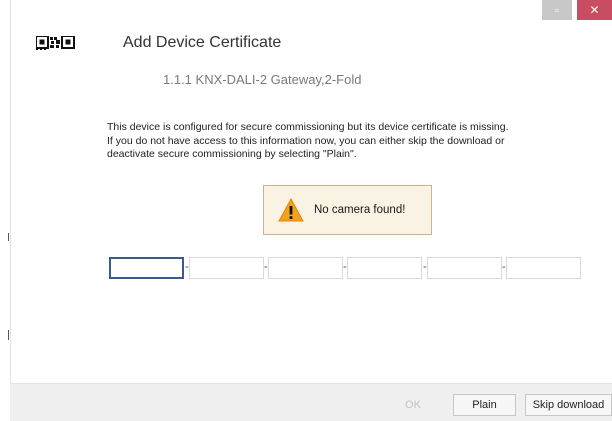  I want to click on close-button: ✕, so click(594, 10).